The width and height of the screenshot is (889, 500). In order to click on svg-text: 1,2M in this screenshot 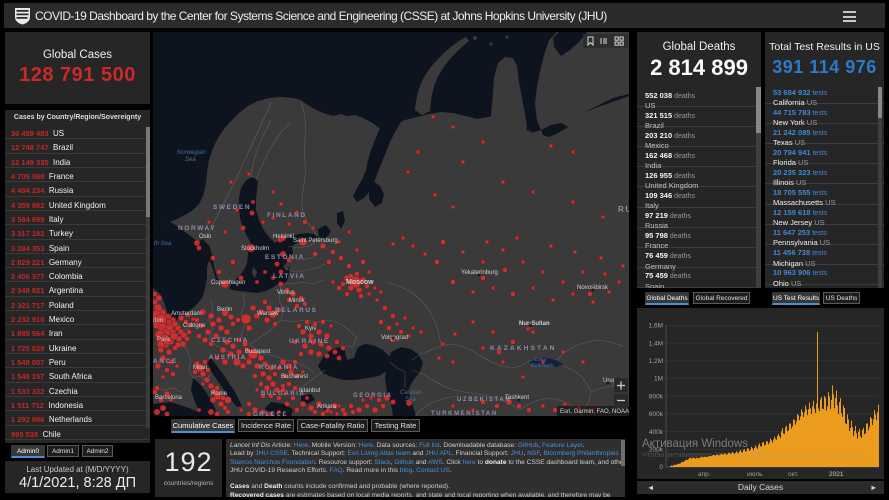, I will do `click(656, 361)`.